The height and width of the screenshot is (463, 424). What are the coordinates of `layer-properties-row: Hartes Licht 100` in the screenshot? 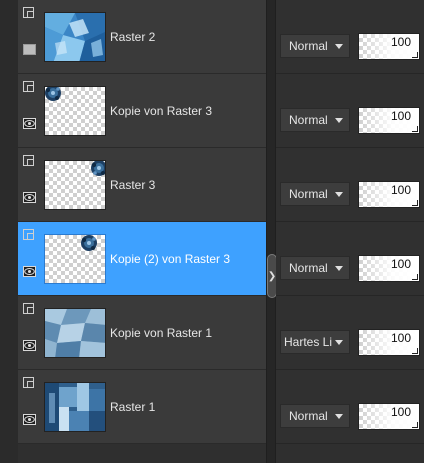 It's located at (350, 333).